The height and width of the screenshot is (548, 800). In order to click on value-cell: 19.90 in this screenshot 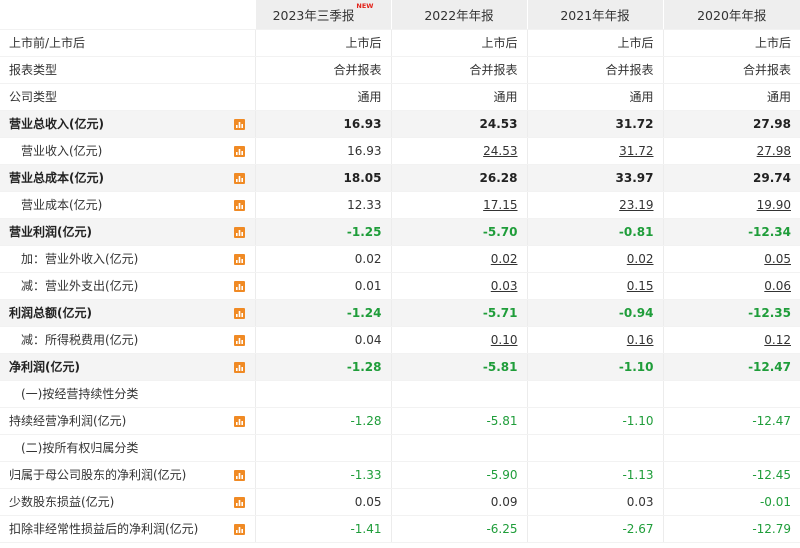, I will do `click(731, 205)`.